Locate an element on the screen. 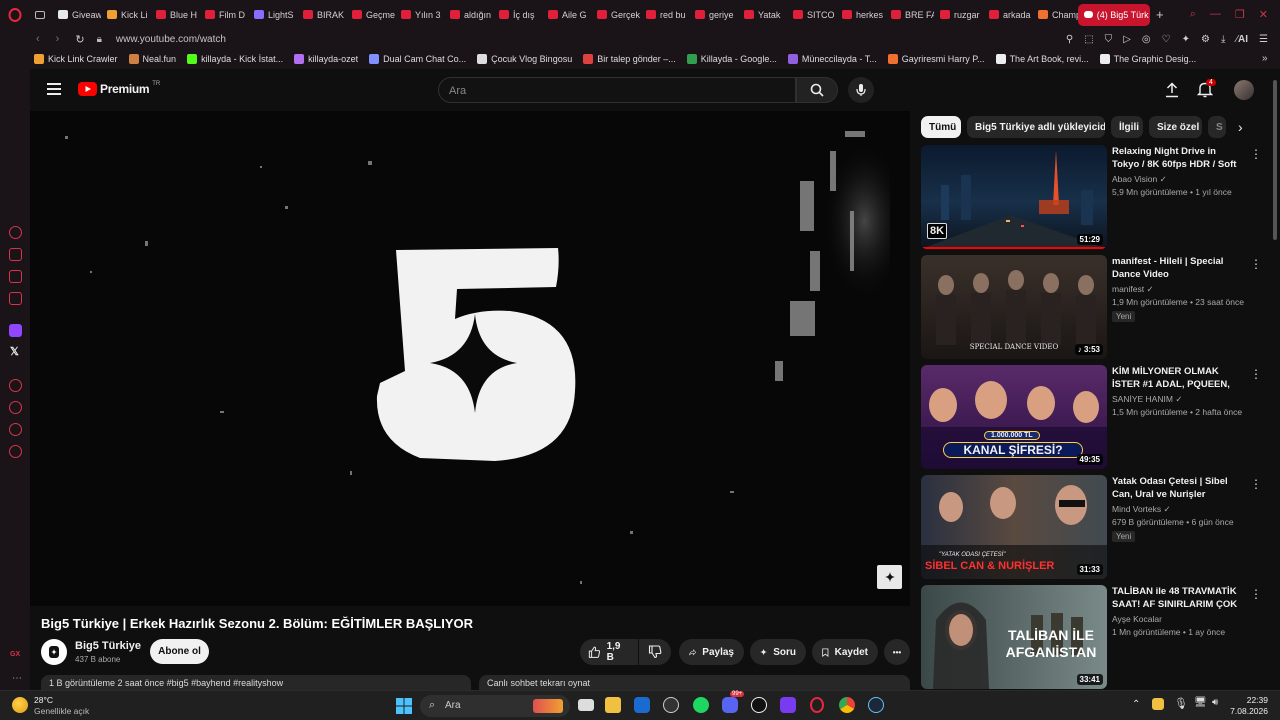 The width and height of the screenshot is (1280, 720). chip-related: İlgili is located at coordinates (1127, 127).